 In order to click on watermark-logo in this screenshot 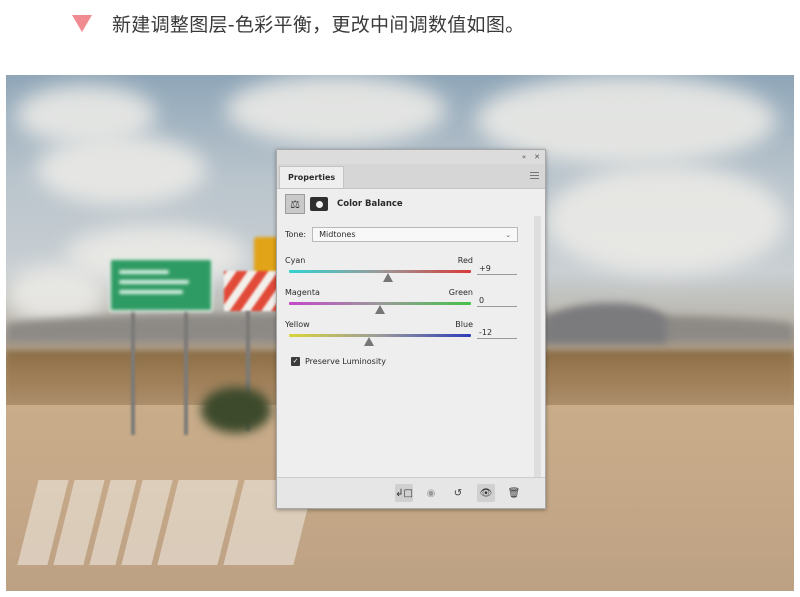, I will do `click(166, 522)`.